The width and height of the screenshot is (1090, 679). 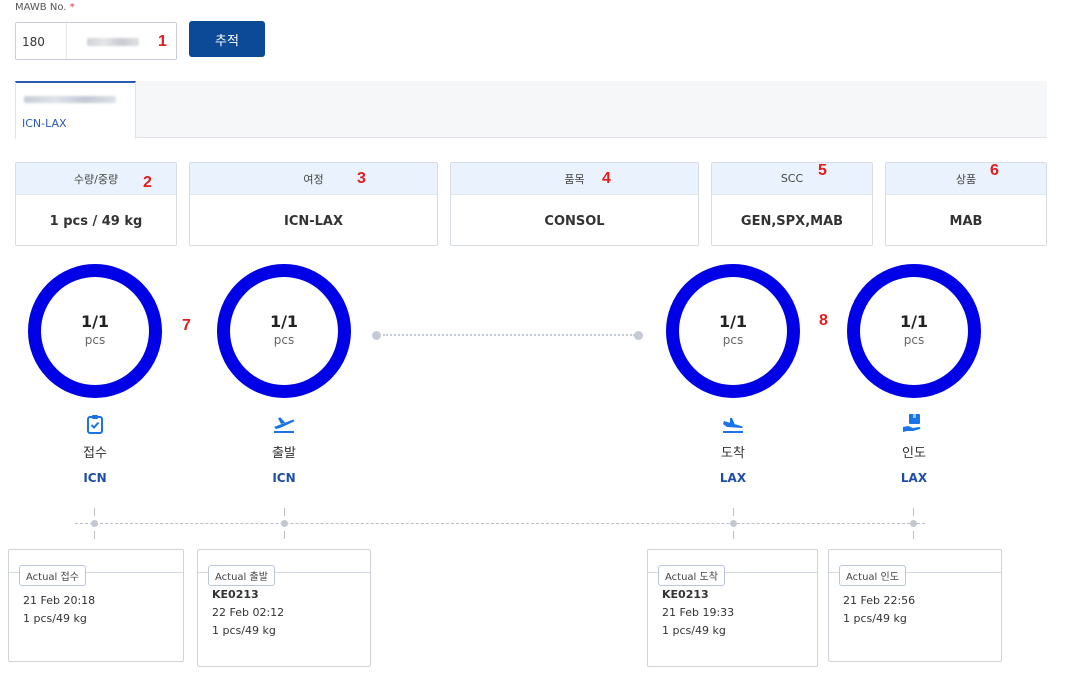 I want to click on marker-8: 8, so click(x=823, y=320).